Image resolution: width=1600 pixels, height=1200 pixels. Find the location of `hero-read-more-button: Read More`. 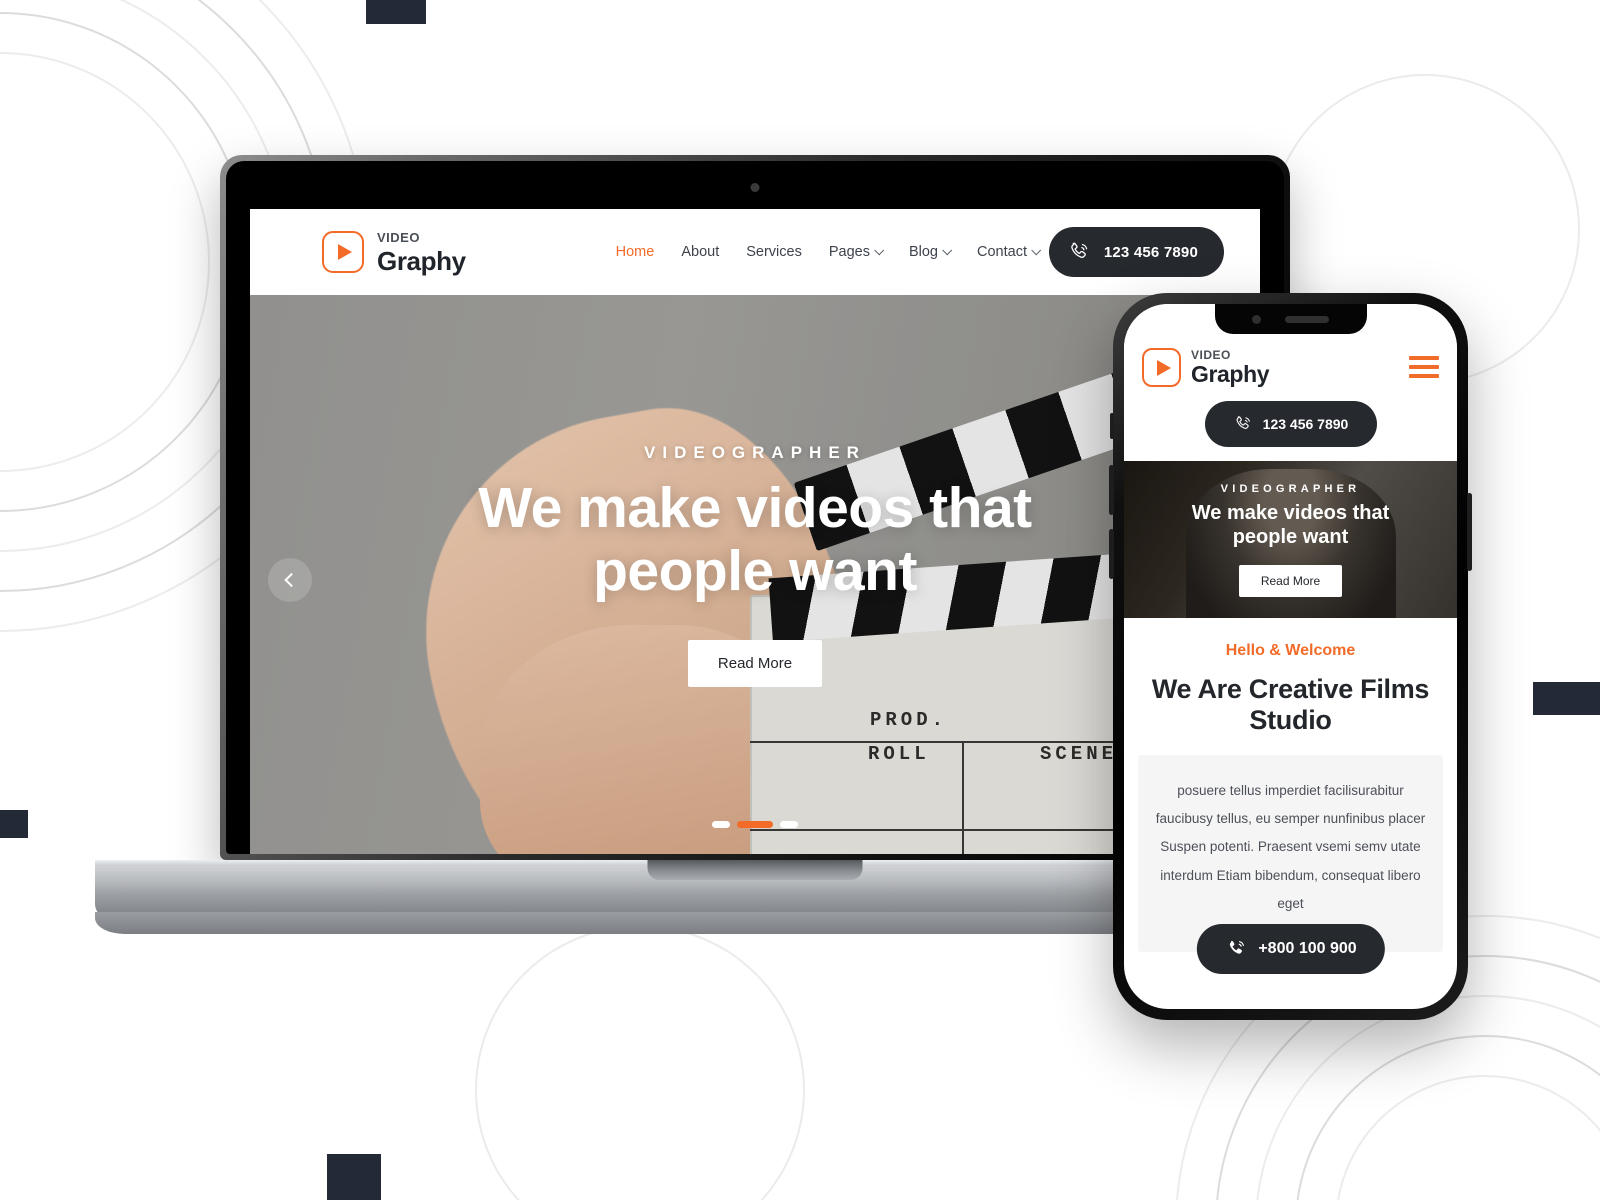

hero-read-more-button: Read More is located at coordinates (755, 664).